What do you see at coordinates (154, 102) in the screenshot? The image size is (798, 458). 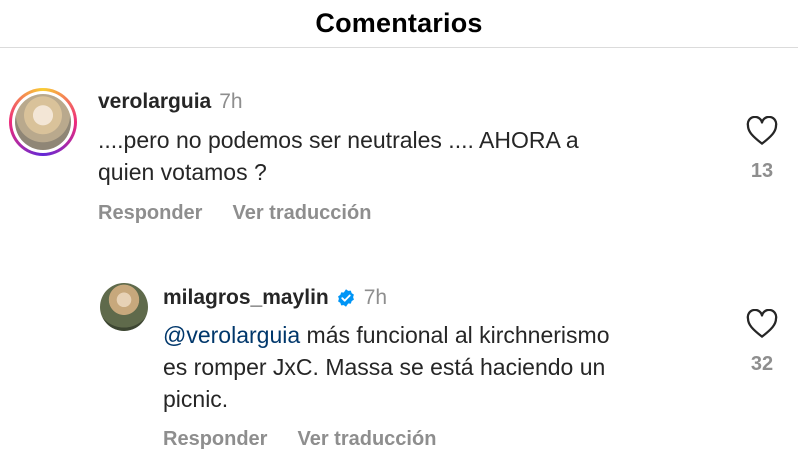 I see `username: verolarguia` at bounding box center [154, 102].